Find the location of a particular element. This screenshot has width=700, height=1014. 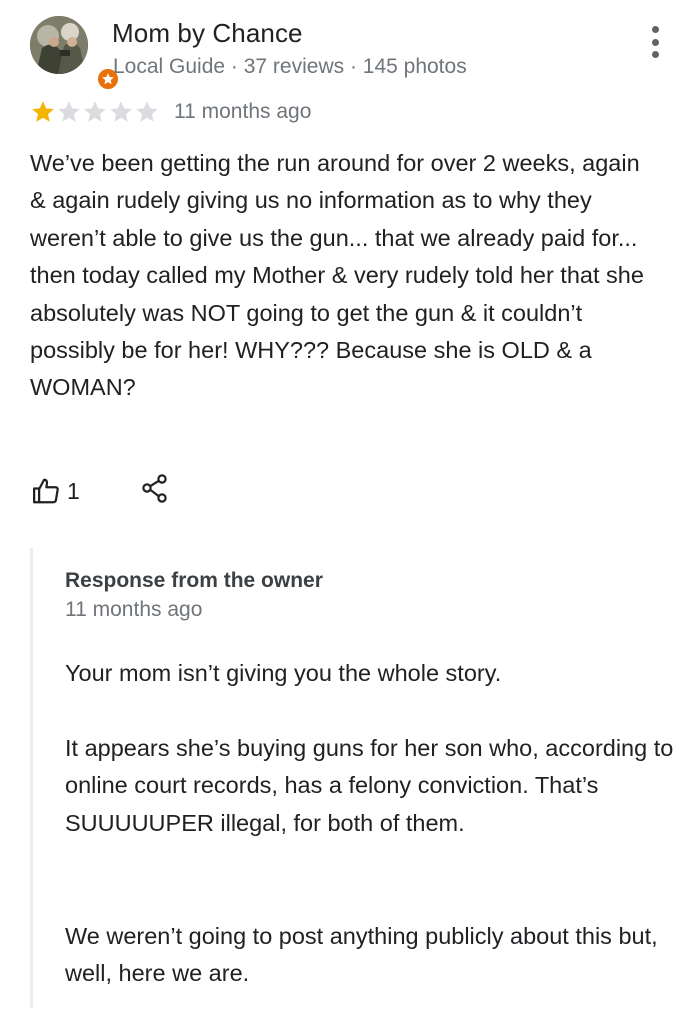

share-button is located at coordinates (155, 488).